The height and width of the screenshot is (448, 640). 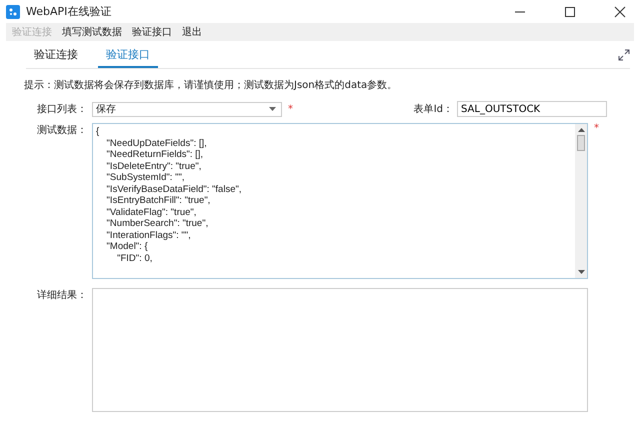 I want to click on scroll-down-icon, so click(x=581, y=272).